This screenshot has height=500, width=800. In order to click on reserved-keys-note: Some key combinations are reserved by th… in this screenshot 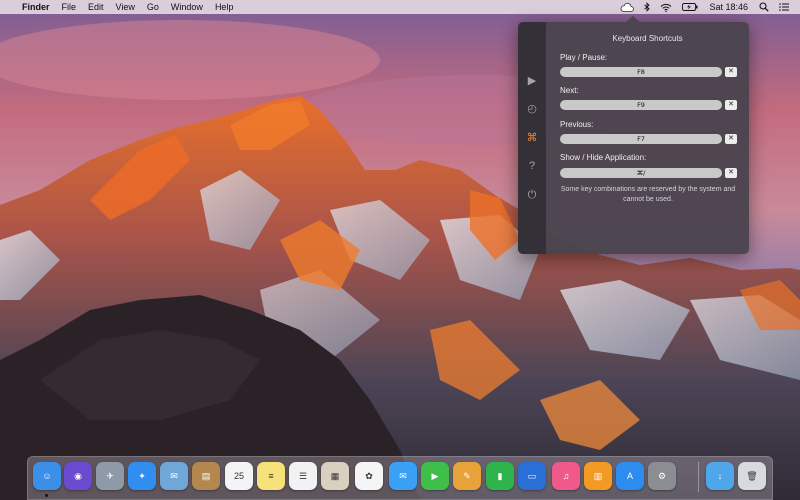, I will do `click(648, 194)`.